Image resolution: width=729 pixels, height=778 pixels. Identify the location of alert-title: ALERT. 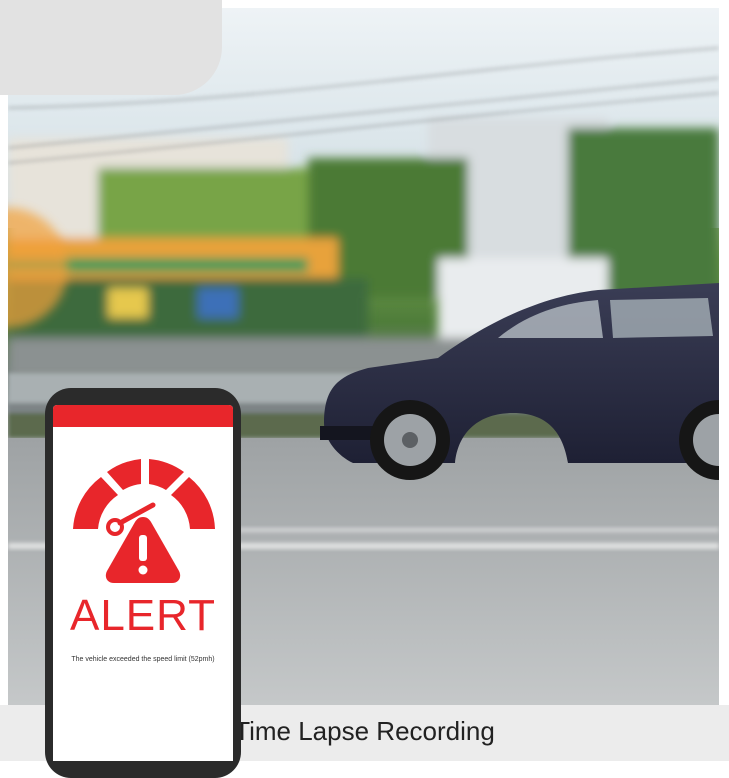
(143, 615).